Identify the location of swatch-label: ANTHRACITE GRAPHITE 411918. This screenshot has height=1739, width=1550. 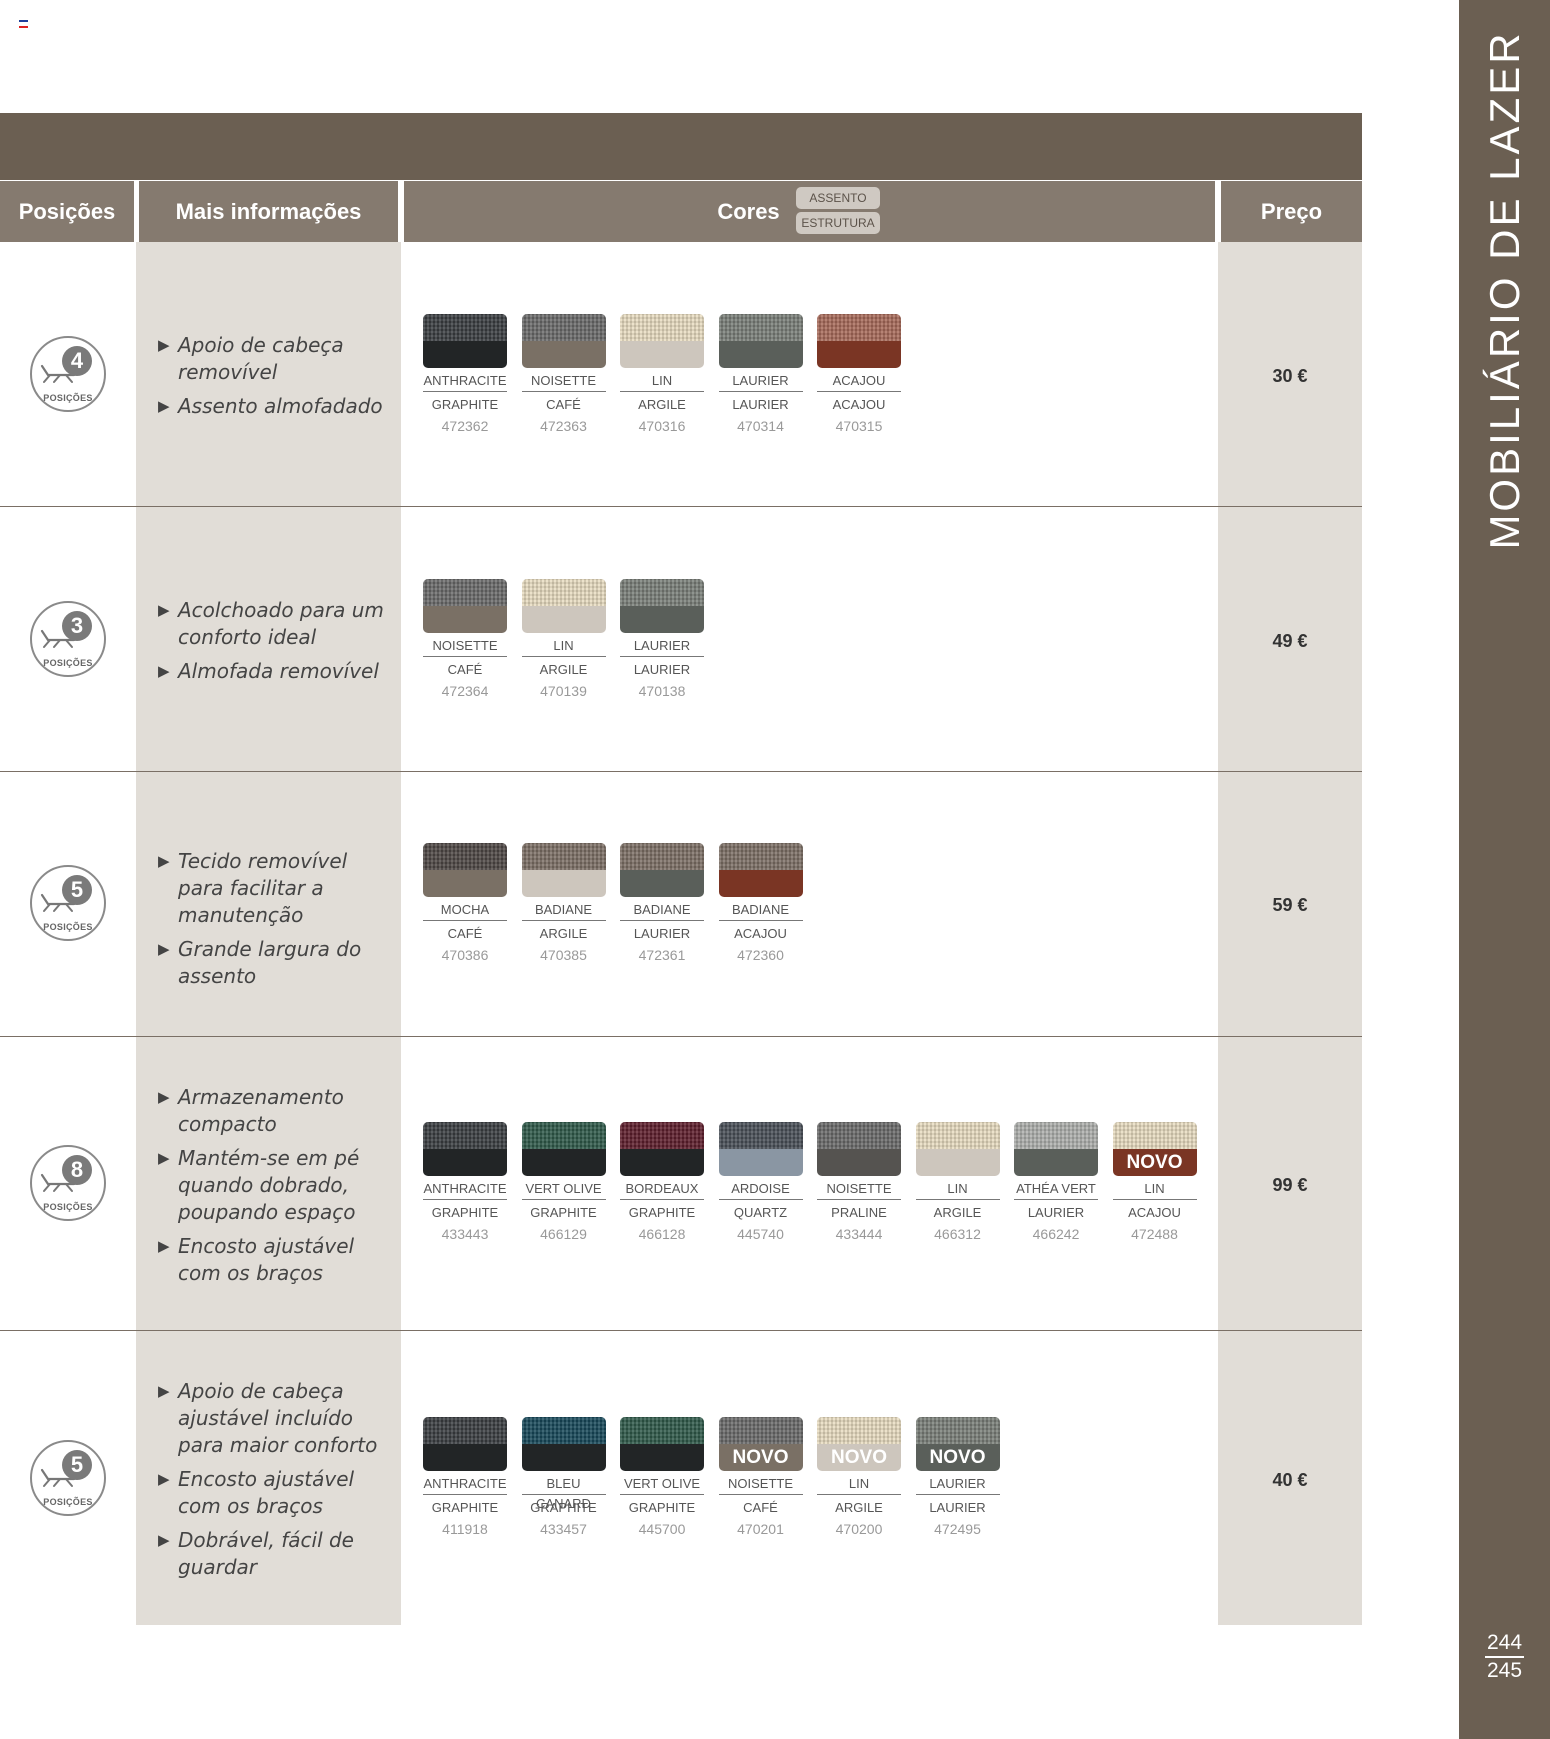
(465, 1507).